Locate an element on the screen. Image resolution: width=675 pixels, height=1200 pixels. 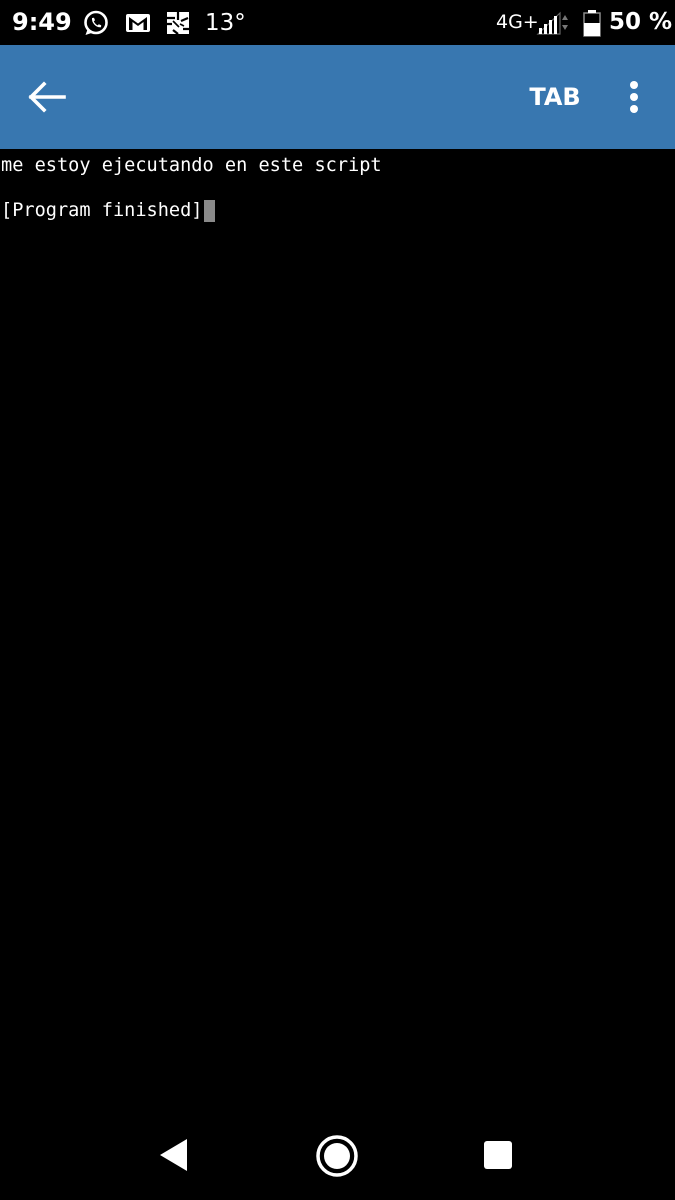
terminal-line-with-cursor: [Program finished] is located at coordinates (108, 211).